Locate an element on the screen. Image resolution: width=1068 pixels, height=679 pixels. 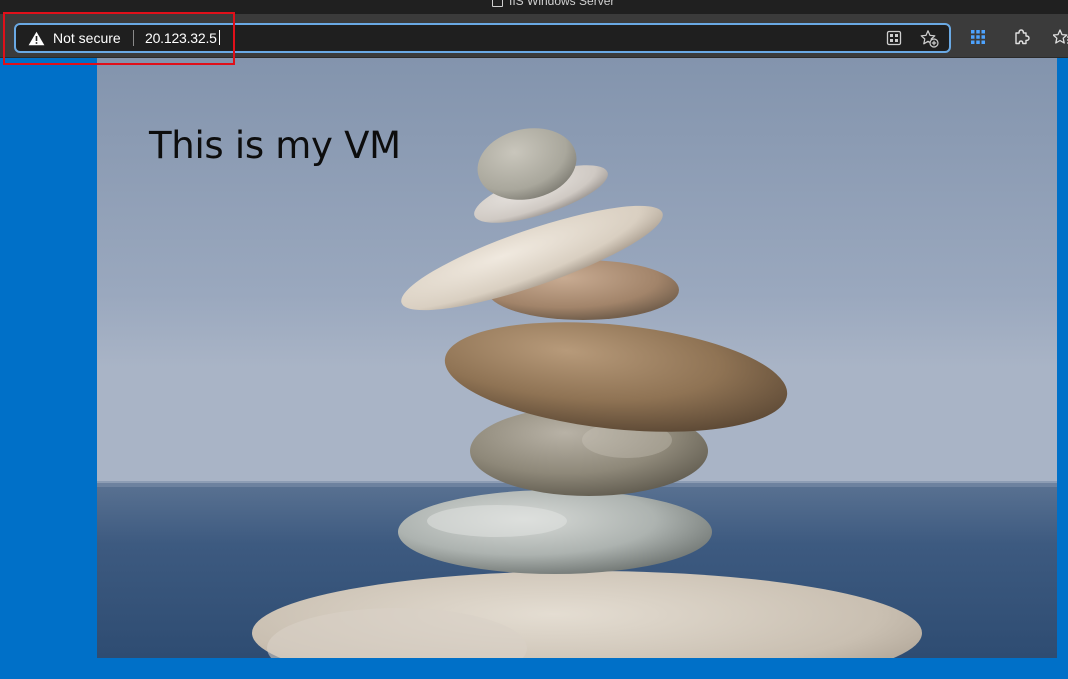
app-available-icon is located at coordinates (894, 38).